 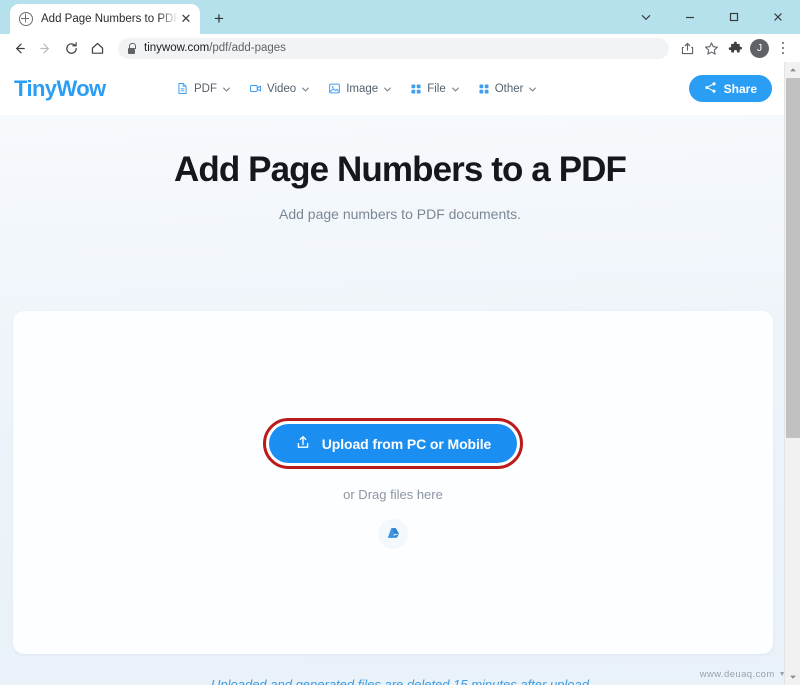 I want to click on watermark: www.deuaq.com ▼, so click(x=743, y=674).